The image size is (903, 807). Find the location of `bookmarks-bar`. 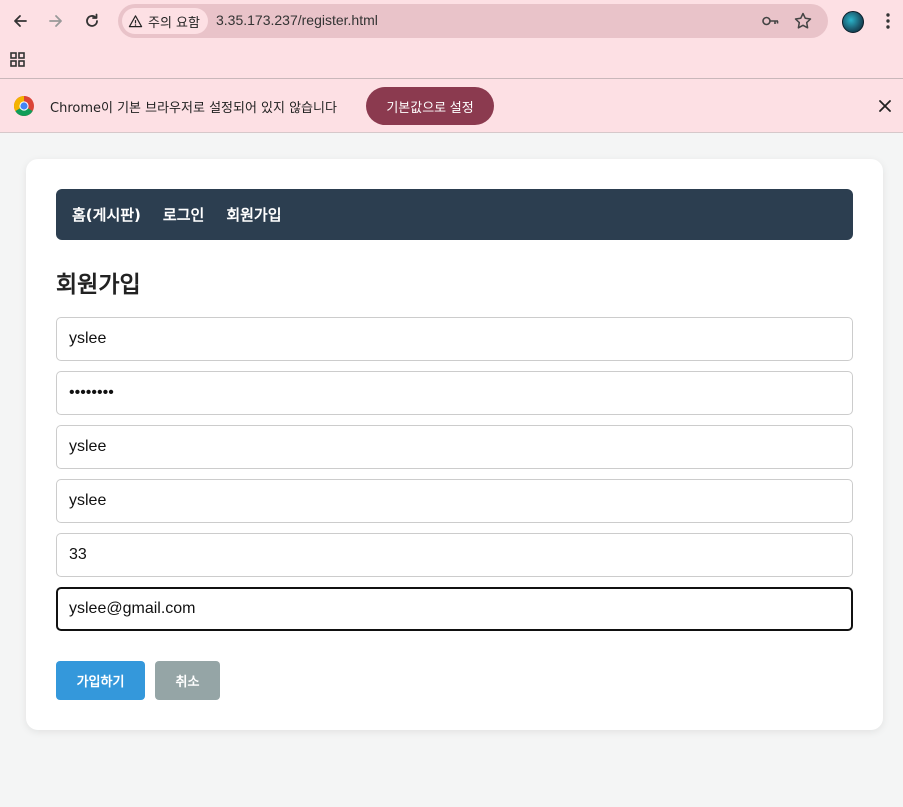

bookmarks-bar is located at coordinates (451, 60).